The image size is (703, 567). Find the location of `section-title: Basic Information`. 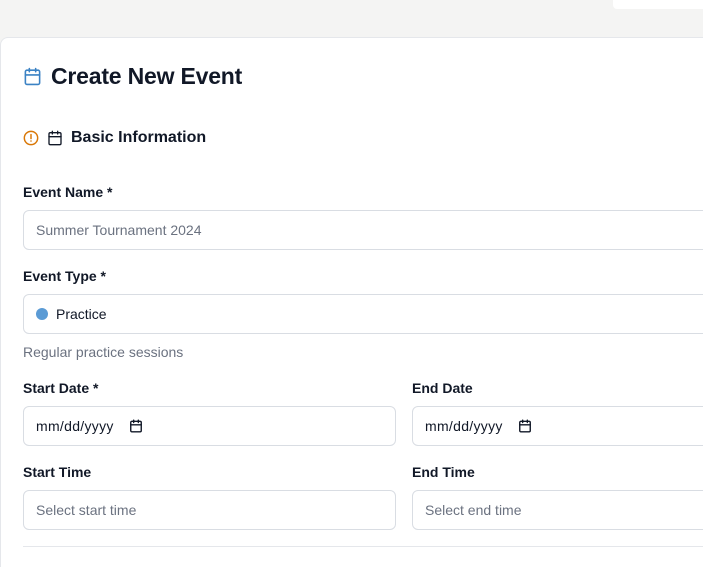

section-title: Basic Information is located at coordinates (139, 137).